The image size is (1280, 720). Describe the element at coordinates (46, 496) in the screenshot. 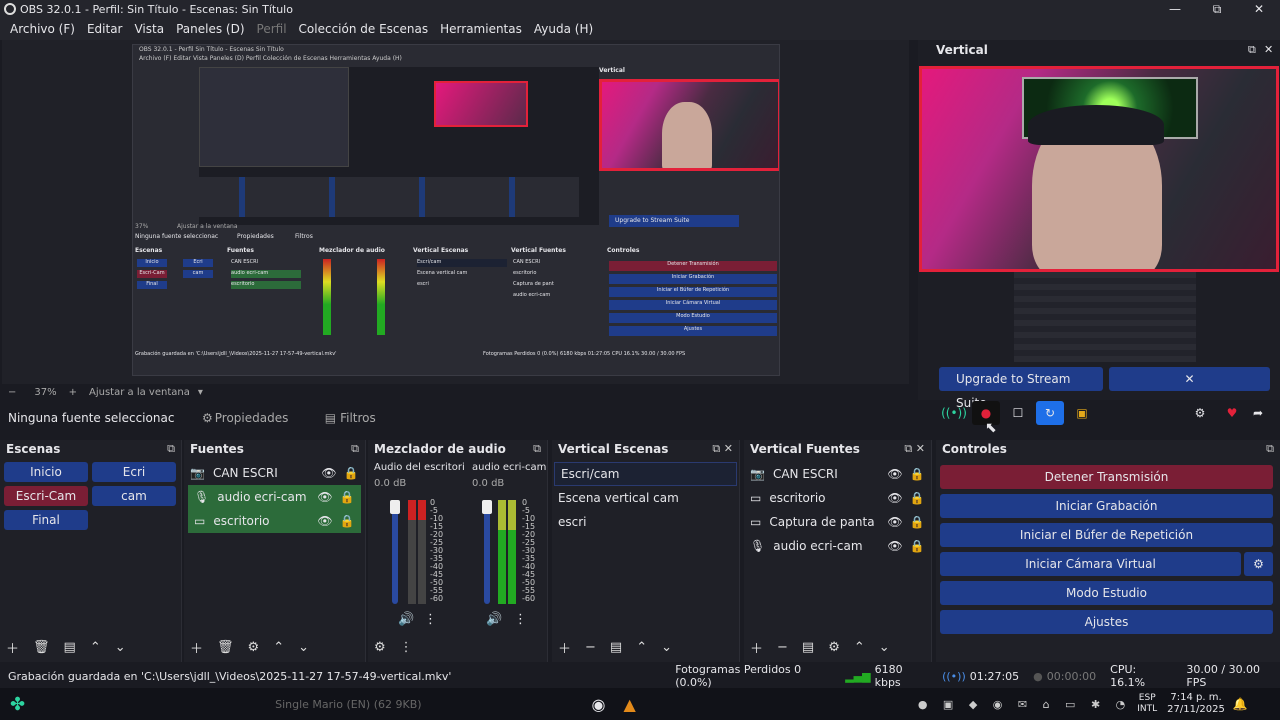

I see `scene-escri-cam: Escri-Cam` at that location.